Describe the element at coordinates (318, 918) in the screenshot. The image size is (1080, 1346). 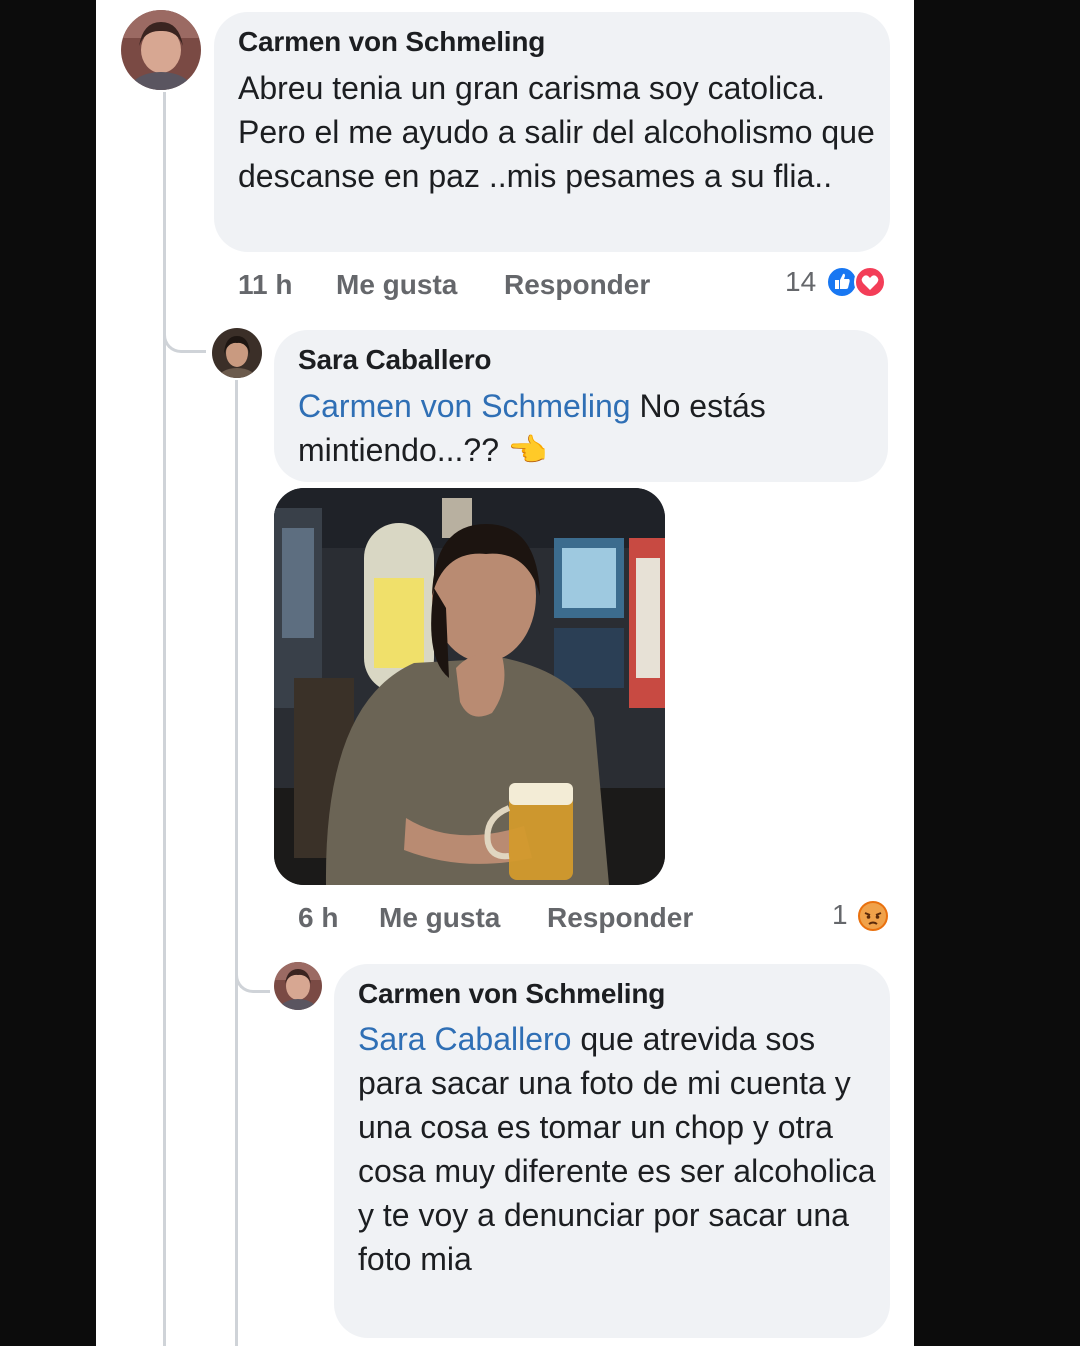
I see `comment-timestamp: 6 h` at that location.